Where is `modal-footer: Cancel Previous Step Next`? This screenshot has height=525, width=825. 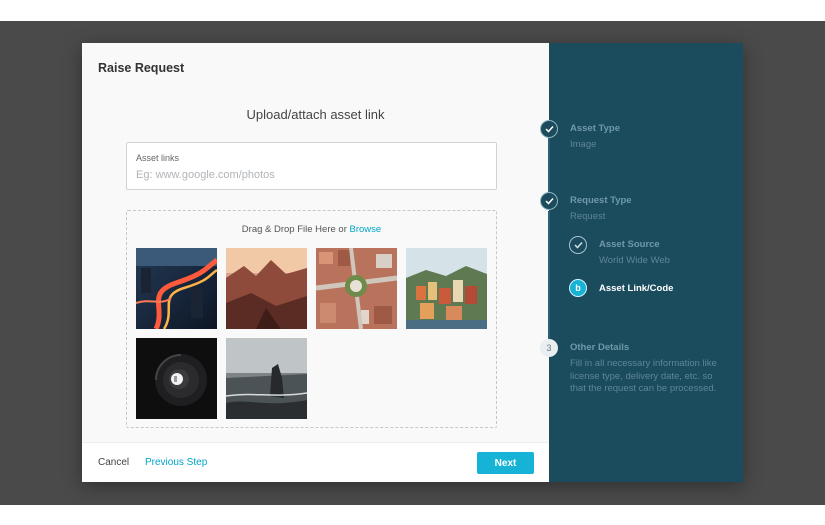 modal-footer: Cancel Previous Step Next is located at coordinates (315, 462).